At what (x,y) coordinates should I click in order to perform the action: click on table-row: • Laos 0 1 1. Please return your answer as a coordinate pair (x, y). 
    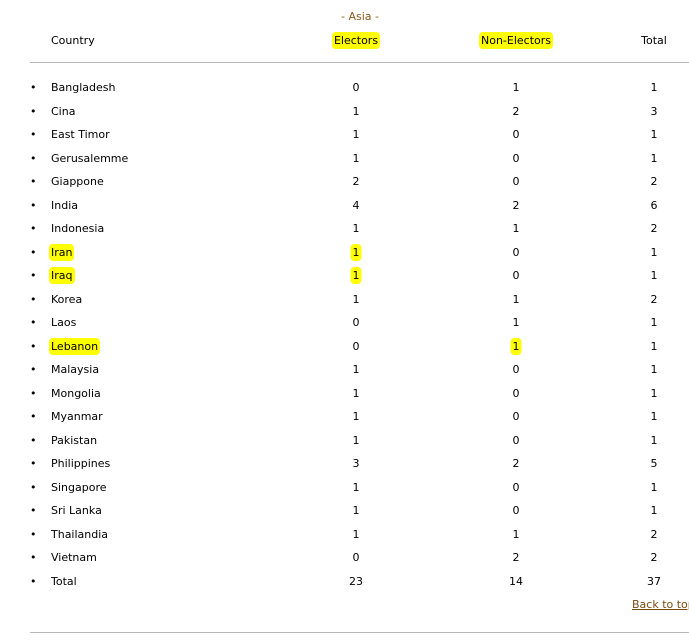
    Looking at the image, I should click on (344, 323).